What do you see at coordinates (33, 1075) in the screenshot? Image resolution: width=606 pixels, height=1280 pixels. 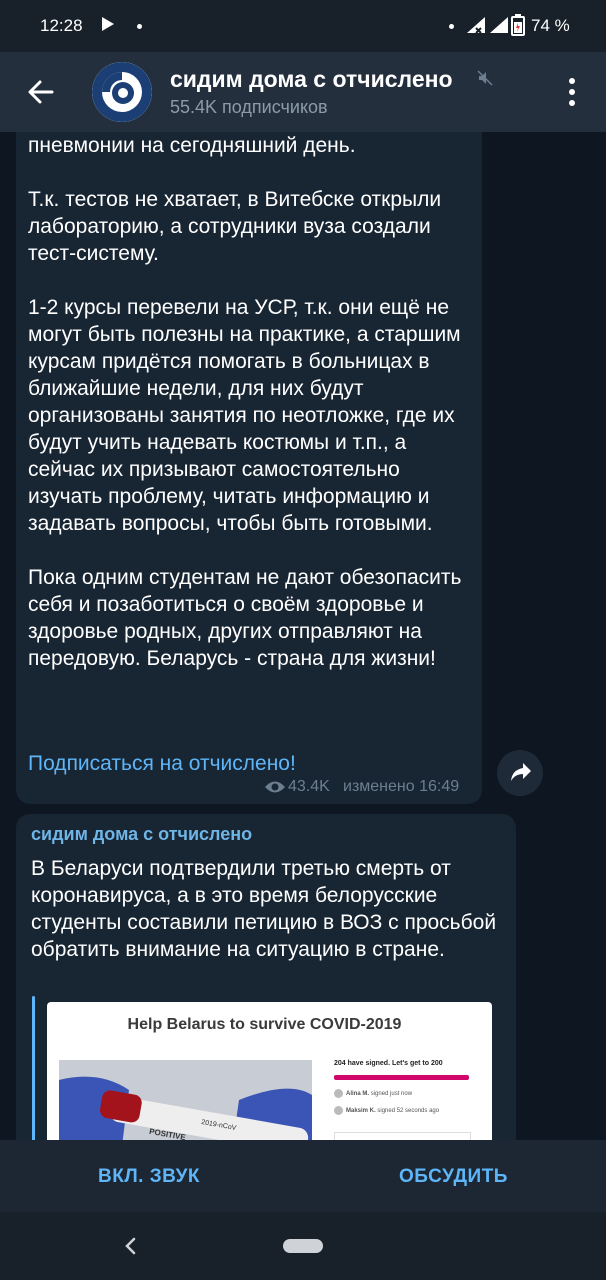 I see `link-preview-accent` at bounding box center [33, 1075].